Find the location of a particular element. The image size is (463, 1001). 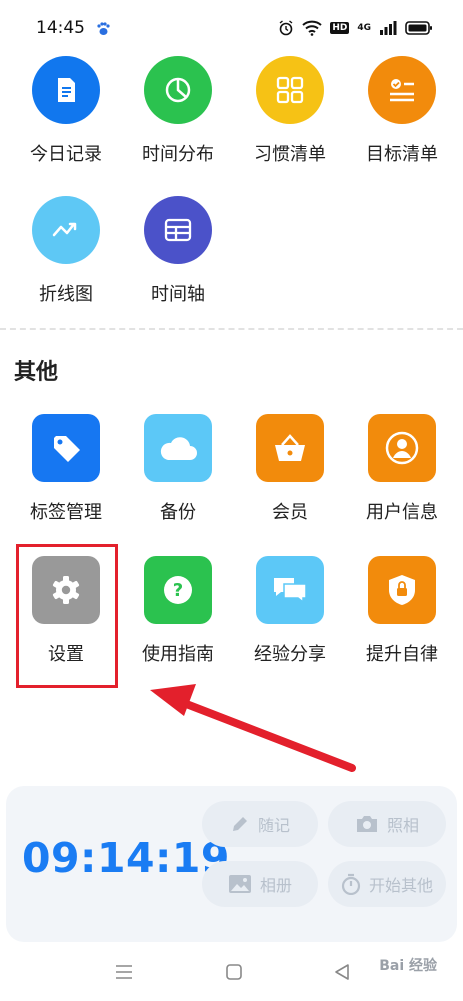

pencil-icon is located at coordinates (239, 824).